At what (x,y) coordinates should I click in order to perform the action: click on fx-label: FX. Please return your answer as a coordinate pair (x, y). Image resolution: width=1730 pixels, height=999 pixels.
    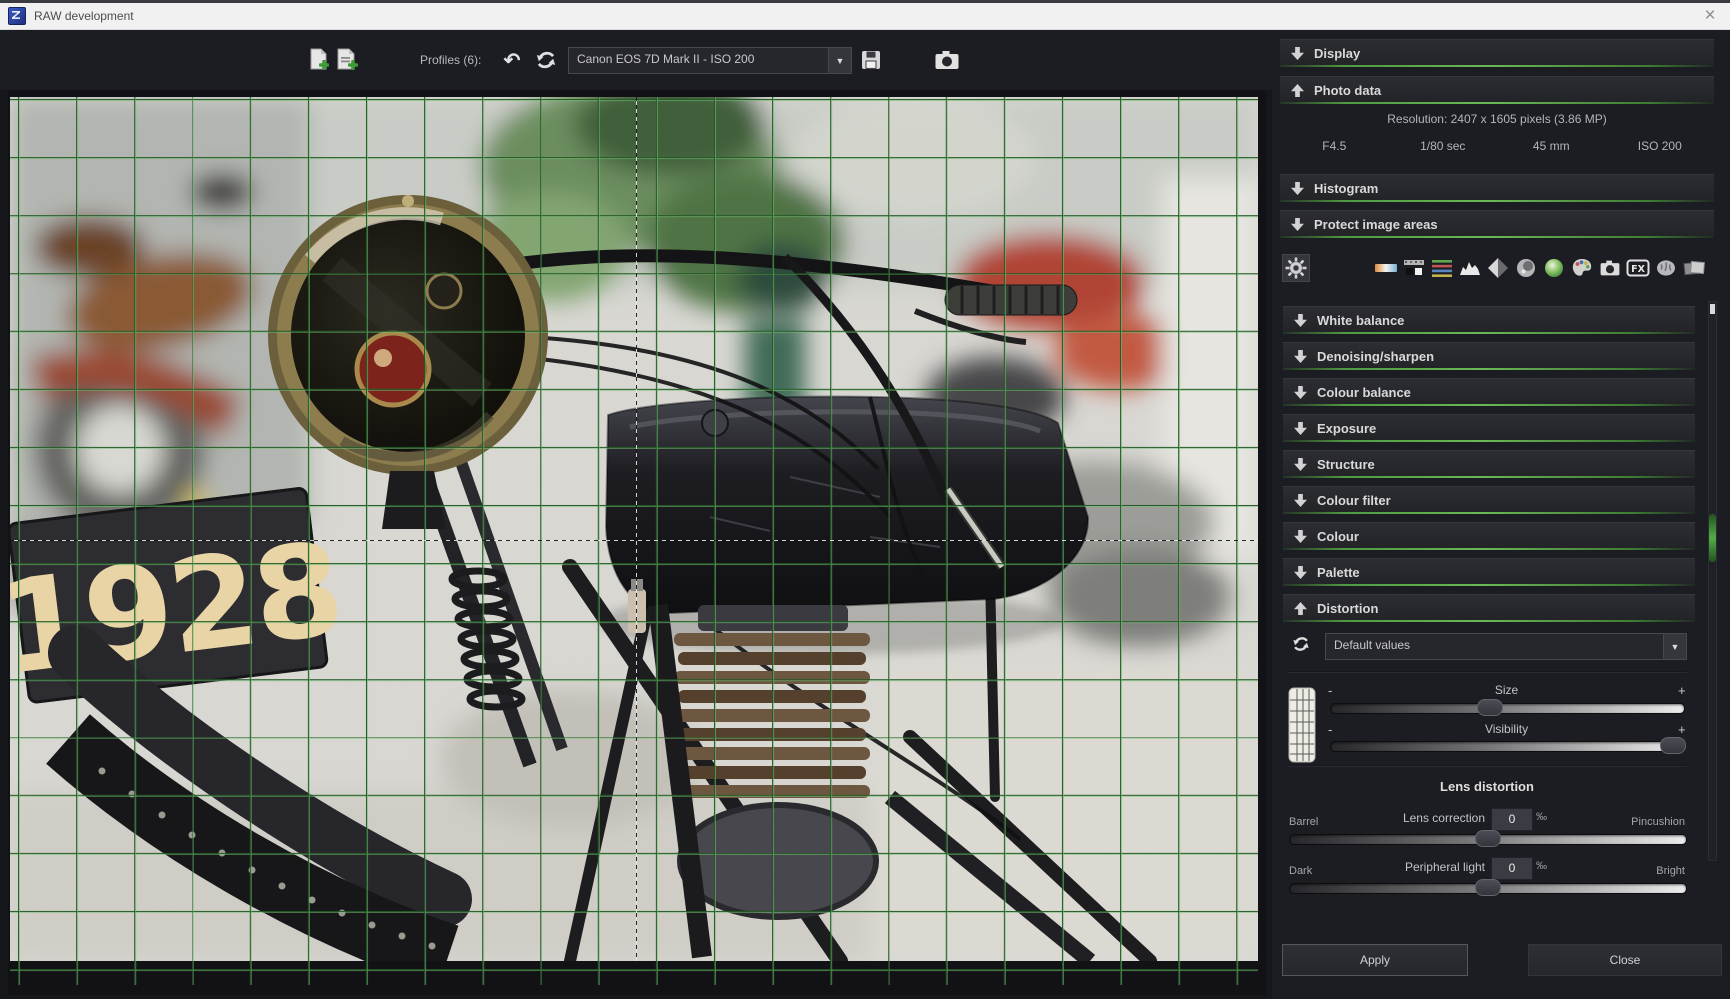
    Looking at the image, I should click on (1638, 269).